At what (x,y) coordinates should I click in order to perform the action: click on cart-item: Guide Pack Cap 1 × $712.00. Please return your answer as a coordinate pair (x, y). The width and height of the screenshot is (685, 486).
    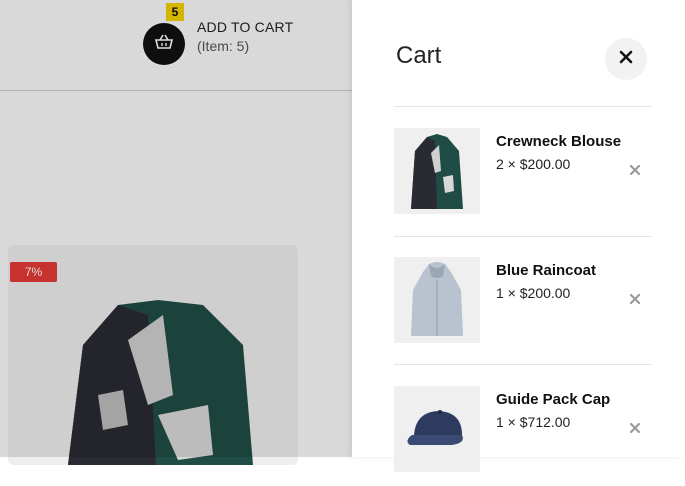
    Looking at the image, I should click on (523, 436).